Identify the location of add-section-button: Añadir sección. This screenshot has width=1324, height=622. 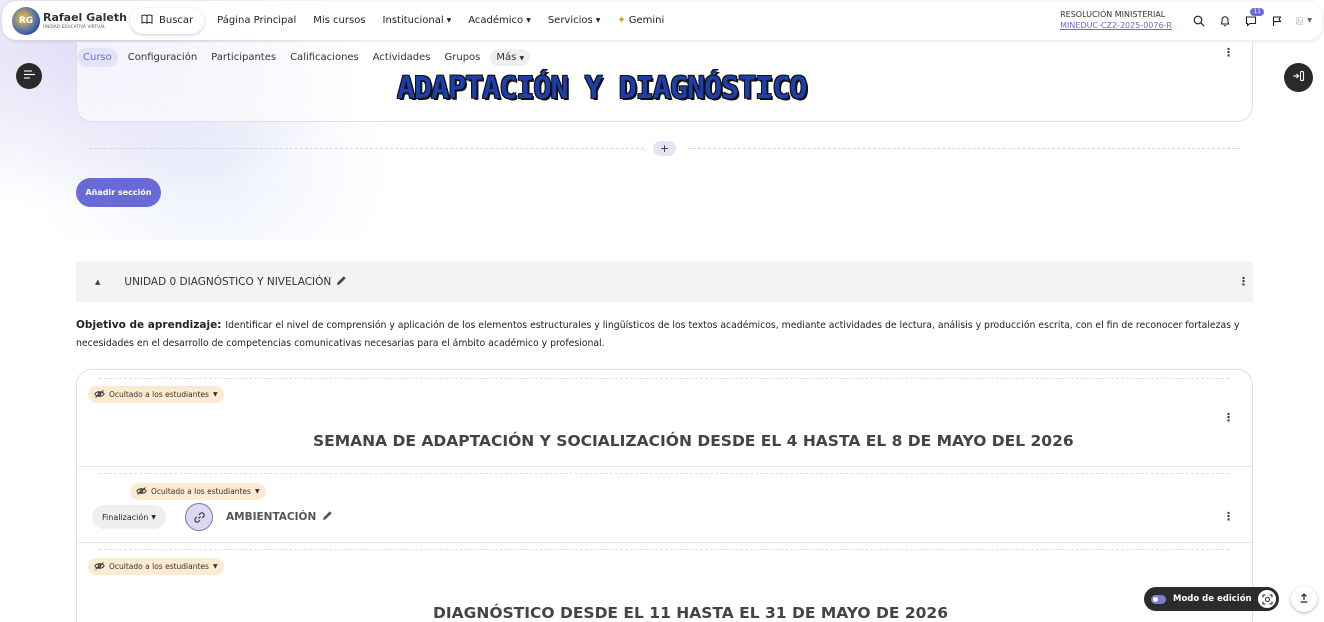
(118, 192).